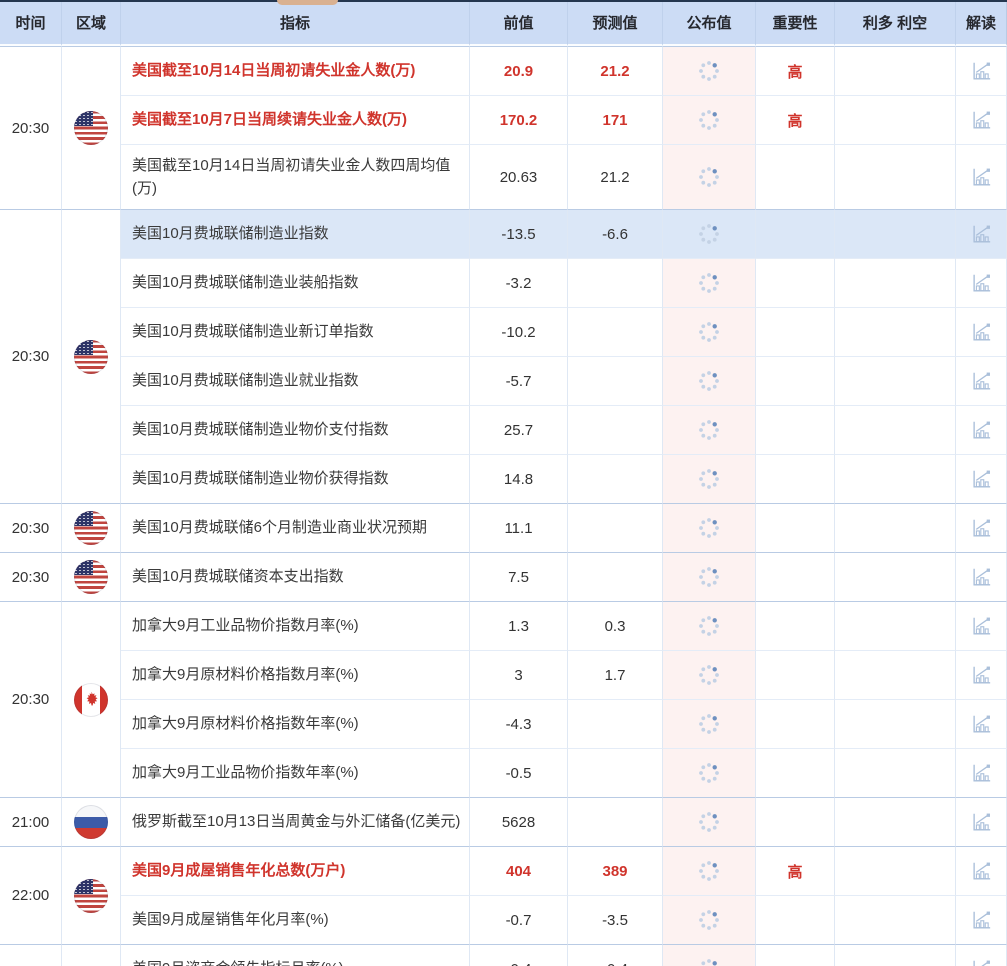  What do you see at coordinates (709, 23) in the screenshot?
I see `col-header-published: 公布值` at bounding box center [709, 23].